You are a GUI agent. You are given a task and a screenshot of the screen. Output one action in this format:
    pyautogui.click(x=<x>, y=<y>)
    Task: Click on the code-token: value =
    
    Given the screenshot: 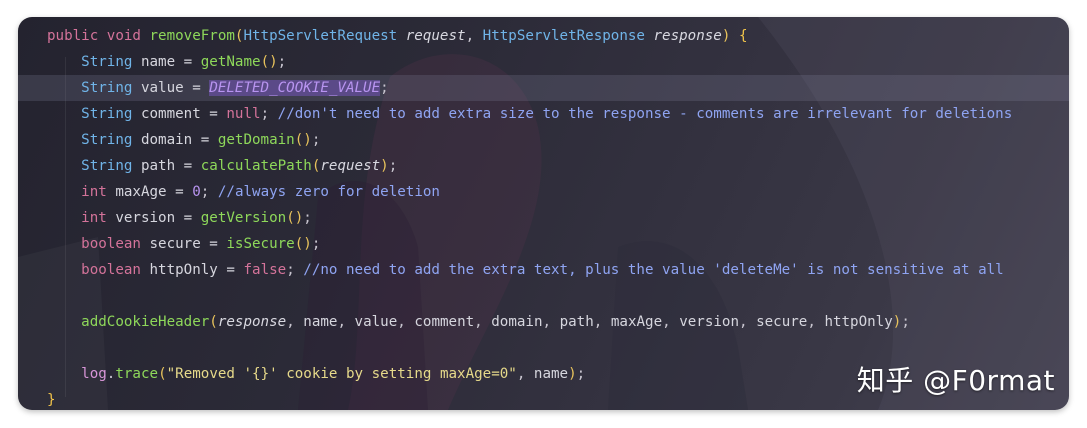 What is the action you would take?
    pyautogui.click(x=175, y=88)
    